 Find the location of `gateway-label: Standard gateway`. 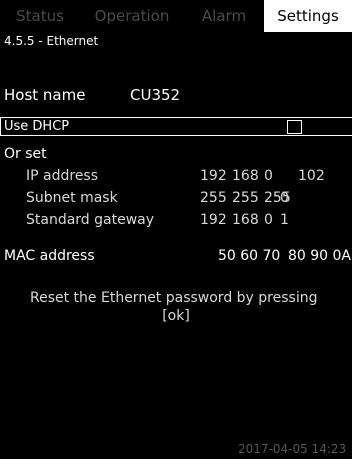

gateway-label: Standard gateway is located at coordinates (90, 220).